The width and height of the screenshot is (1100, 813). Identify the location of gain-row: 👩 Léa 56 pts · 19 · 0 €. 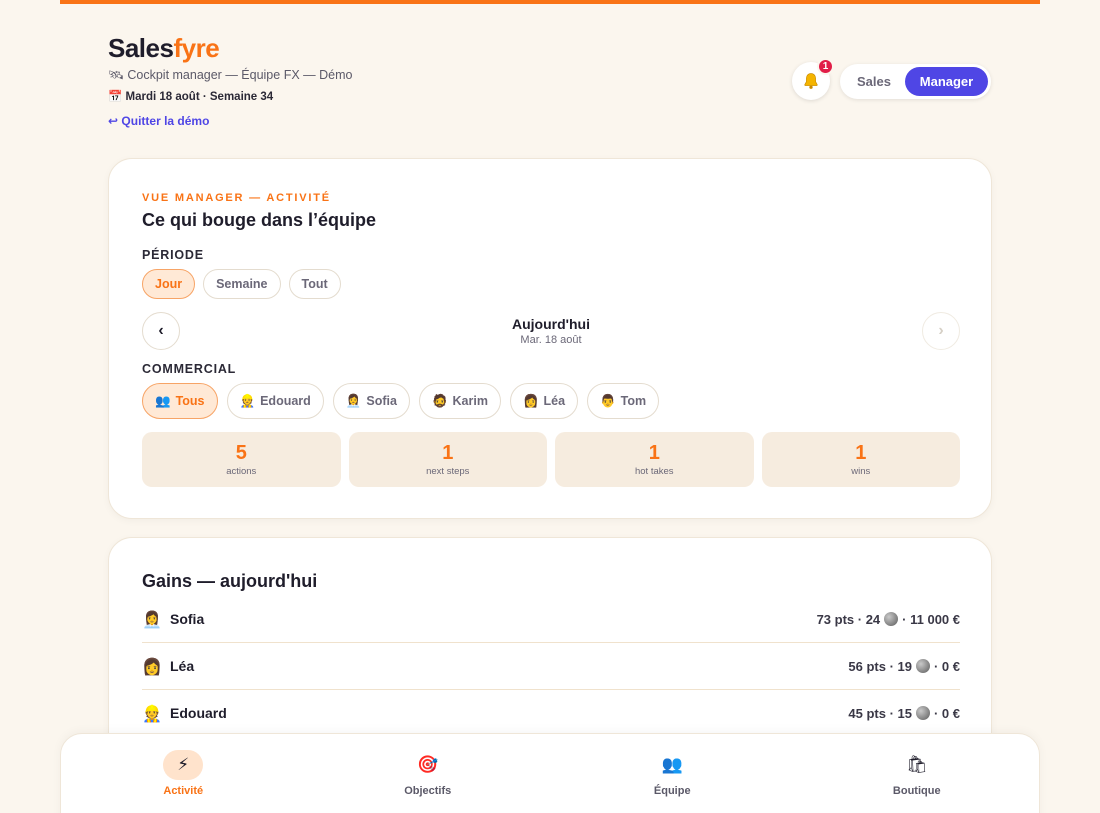
(551, 666).